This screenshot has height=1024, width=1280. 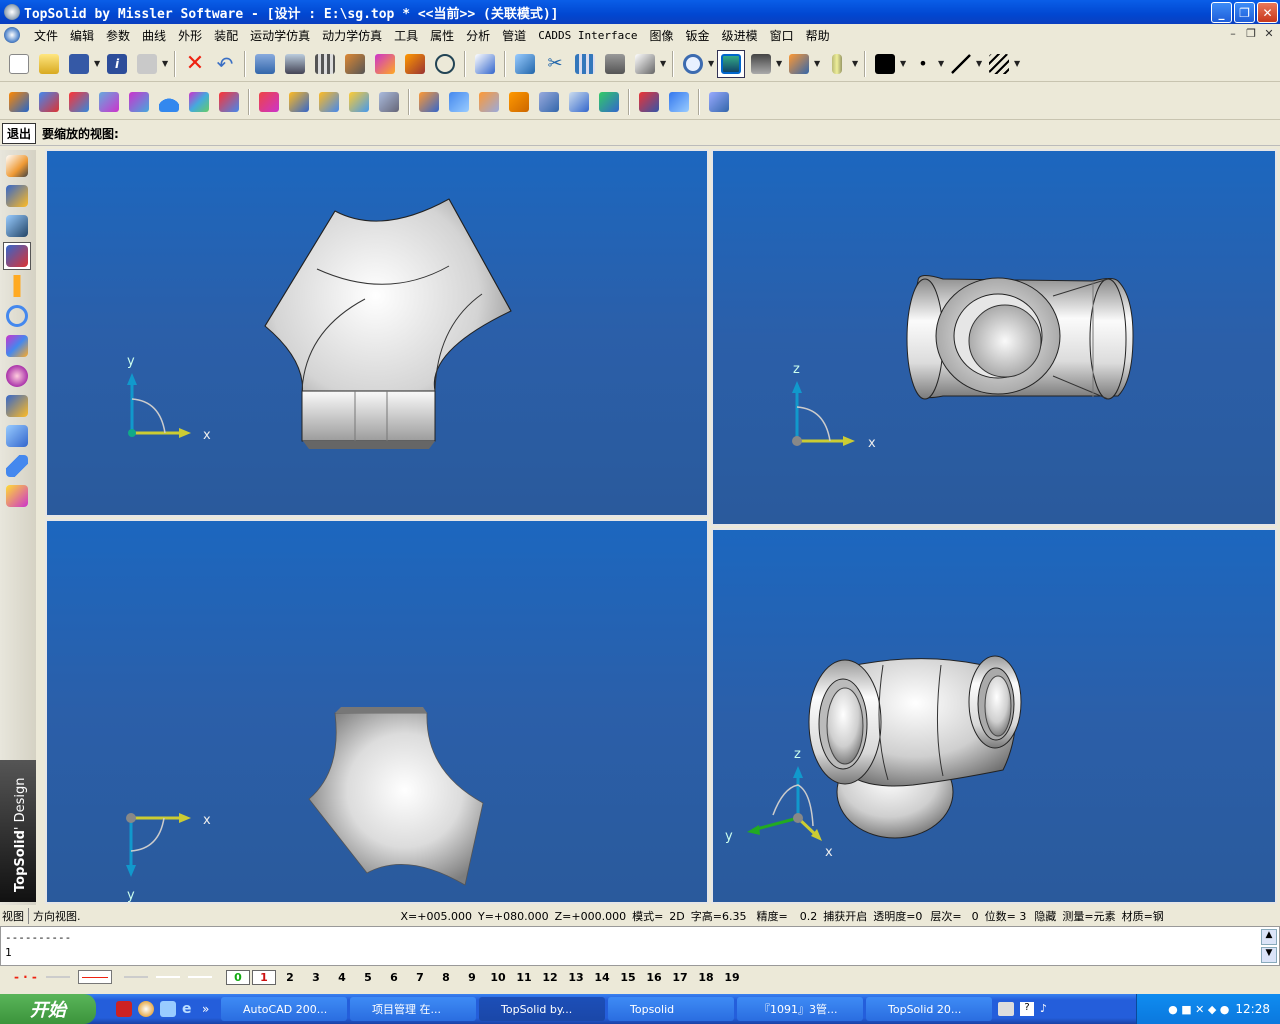 I want to click on view-layout-dropdown: ▼, so click(x=780, y=63).